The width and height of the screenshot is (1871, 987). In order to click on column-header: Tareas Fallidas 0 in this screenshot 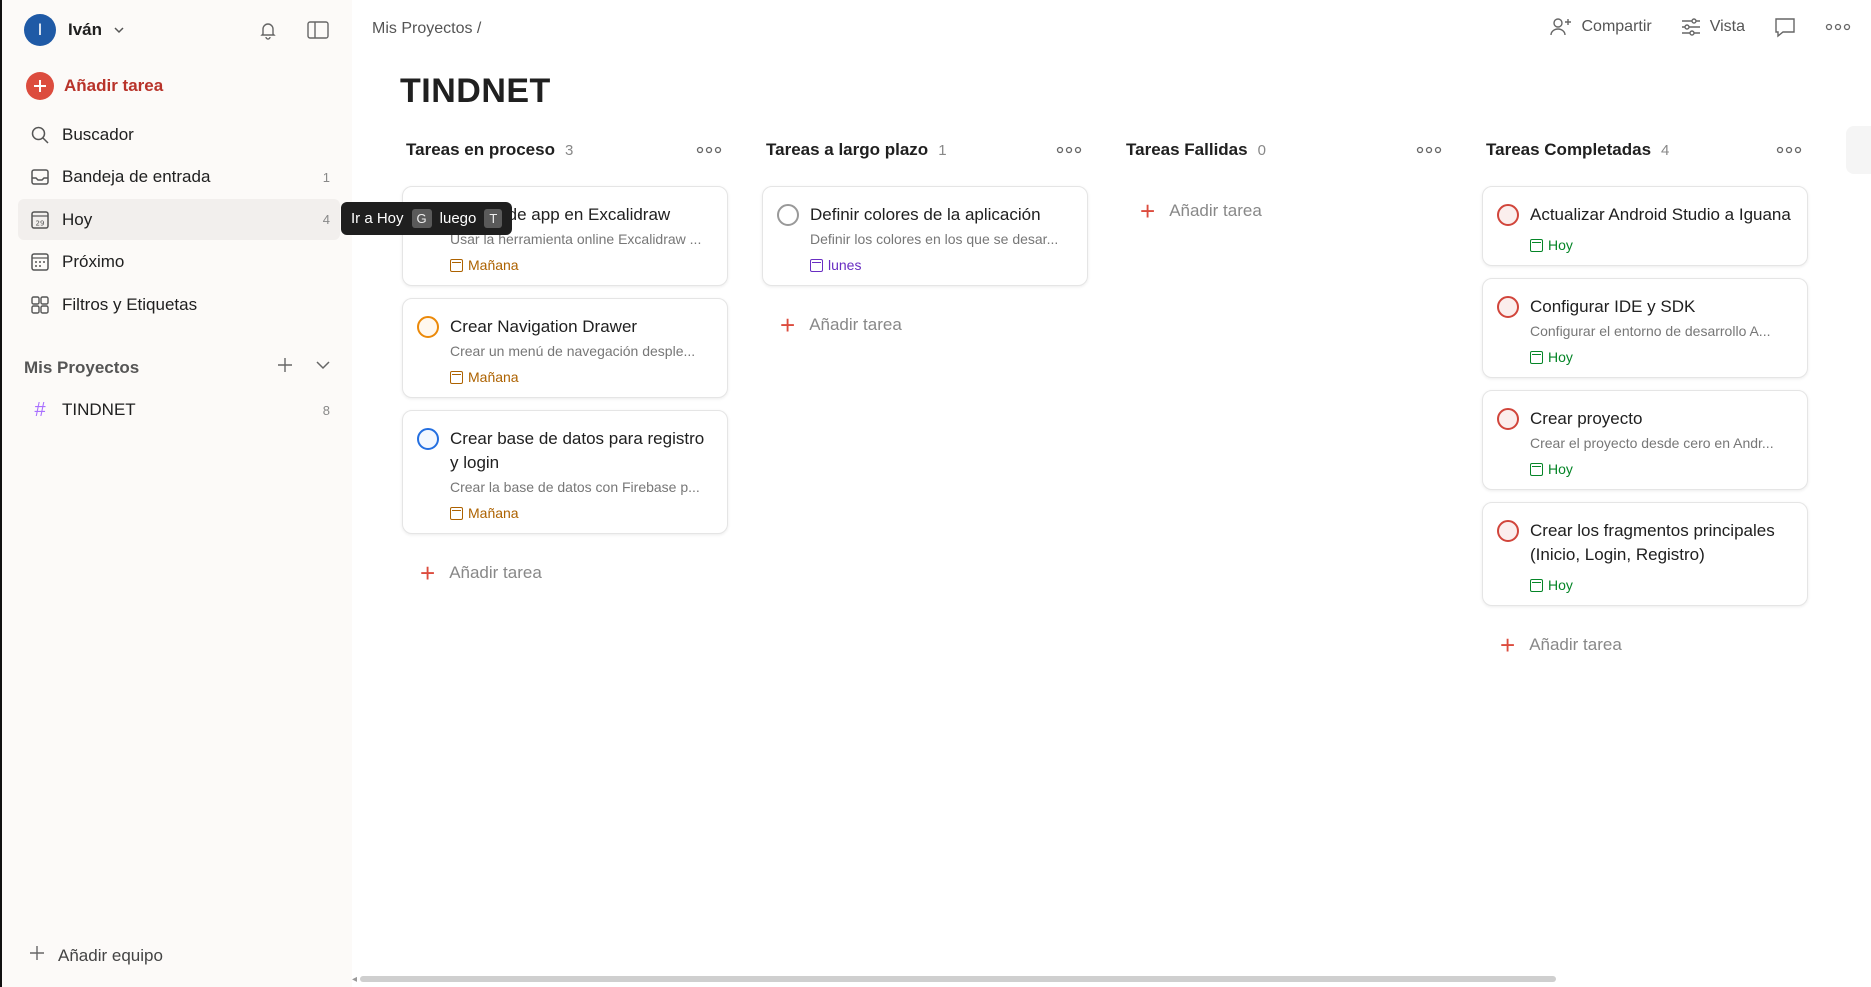, I will do `click(1285, 150)`.